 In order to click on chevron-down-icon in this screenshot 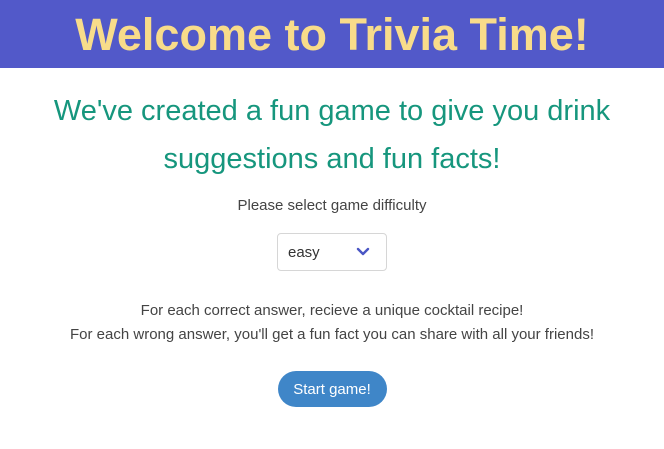, I will do `click(363, 251)`.